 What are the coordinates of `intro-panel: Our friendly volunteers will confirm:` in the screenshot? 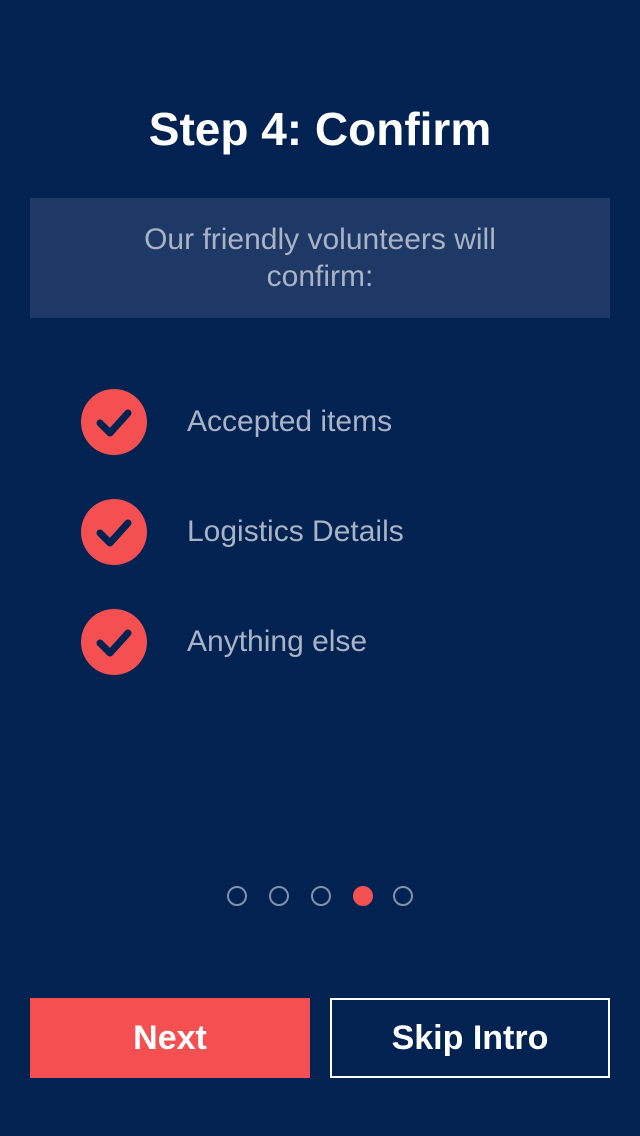 It's located at (320, 258).